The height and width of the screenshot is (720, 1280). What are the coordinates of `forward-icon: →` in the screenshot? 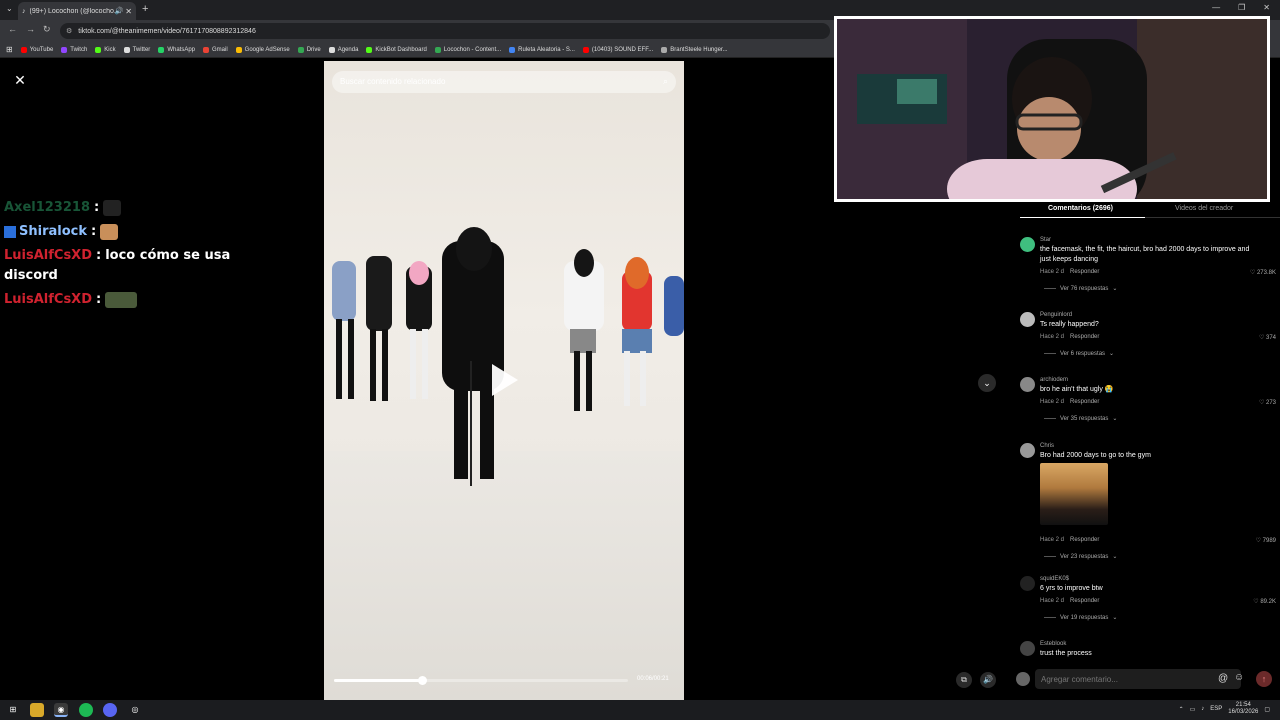 It's located at (30, 29).